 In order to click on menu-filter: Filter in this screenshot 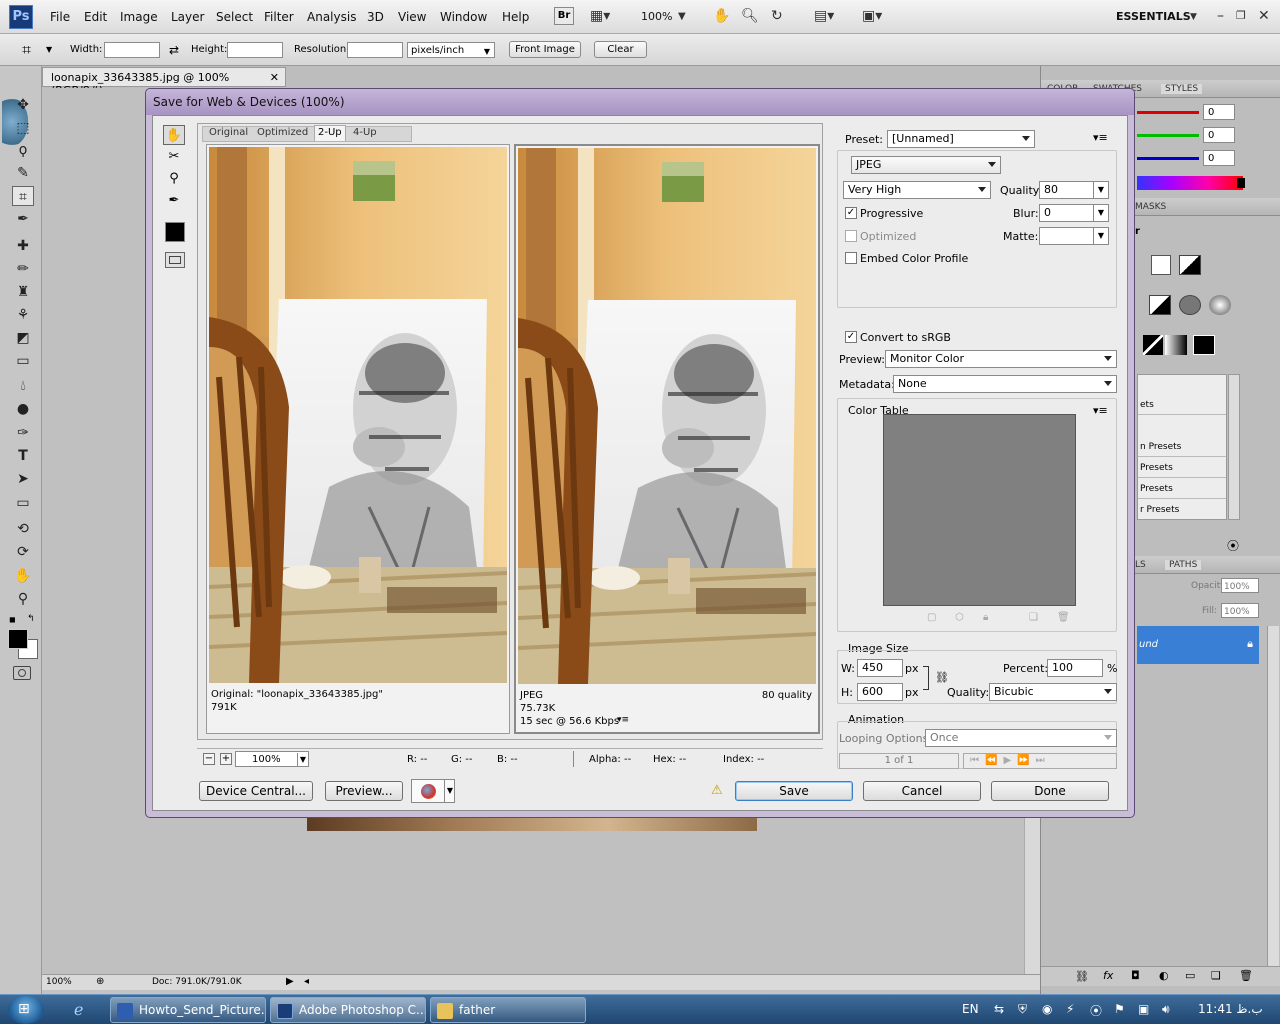, I will do `click(279, 17)`.